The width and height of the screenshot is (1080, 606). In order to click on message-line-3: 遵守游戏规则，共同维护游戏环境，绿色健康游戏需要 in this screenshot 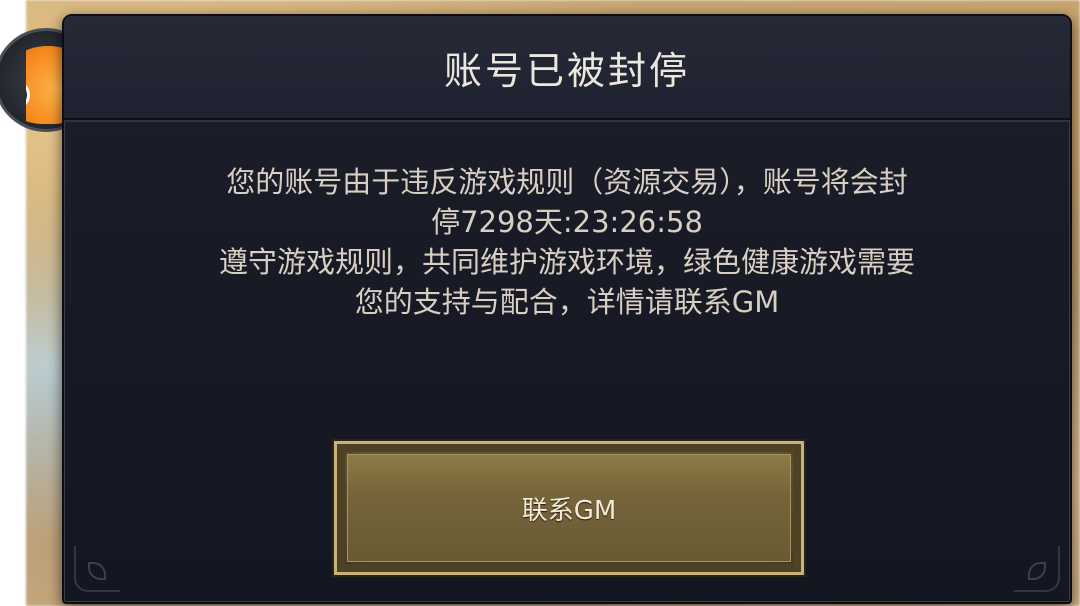, I will do `click(566, 262)`.